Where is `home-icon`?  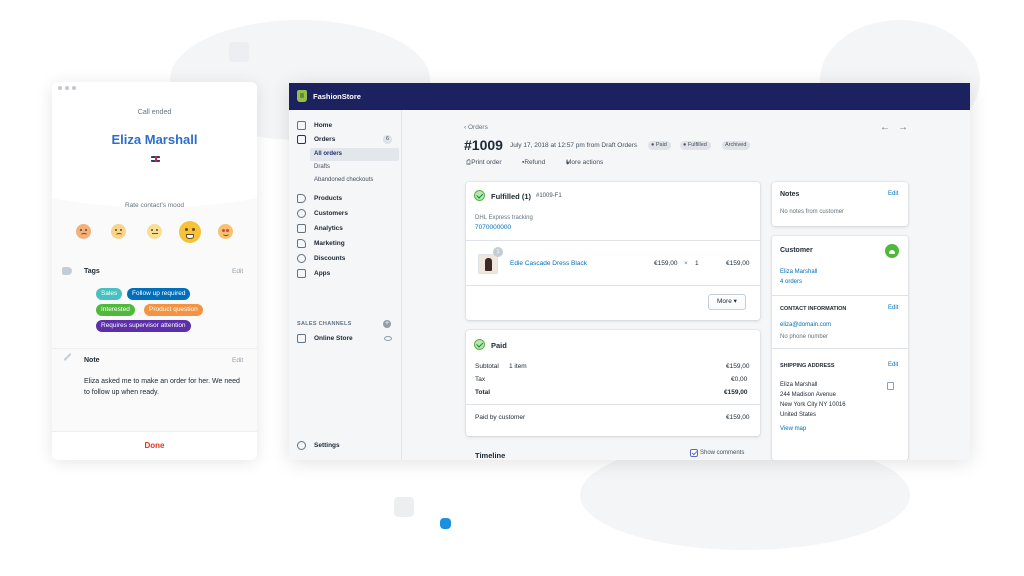
home-icon is located at coordinates (301, 125).